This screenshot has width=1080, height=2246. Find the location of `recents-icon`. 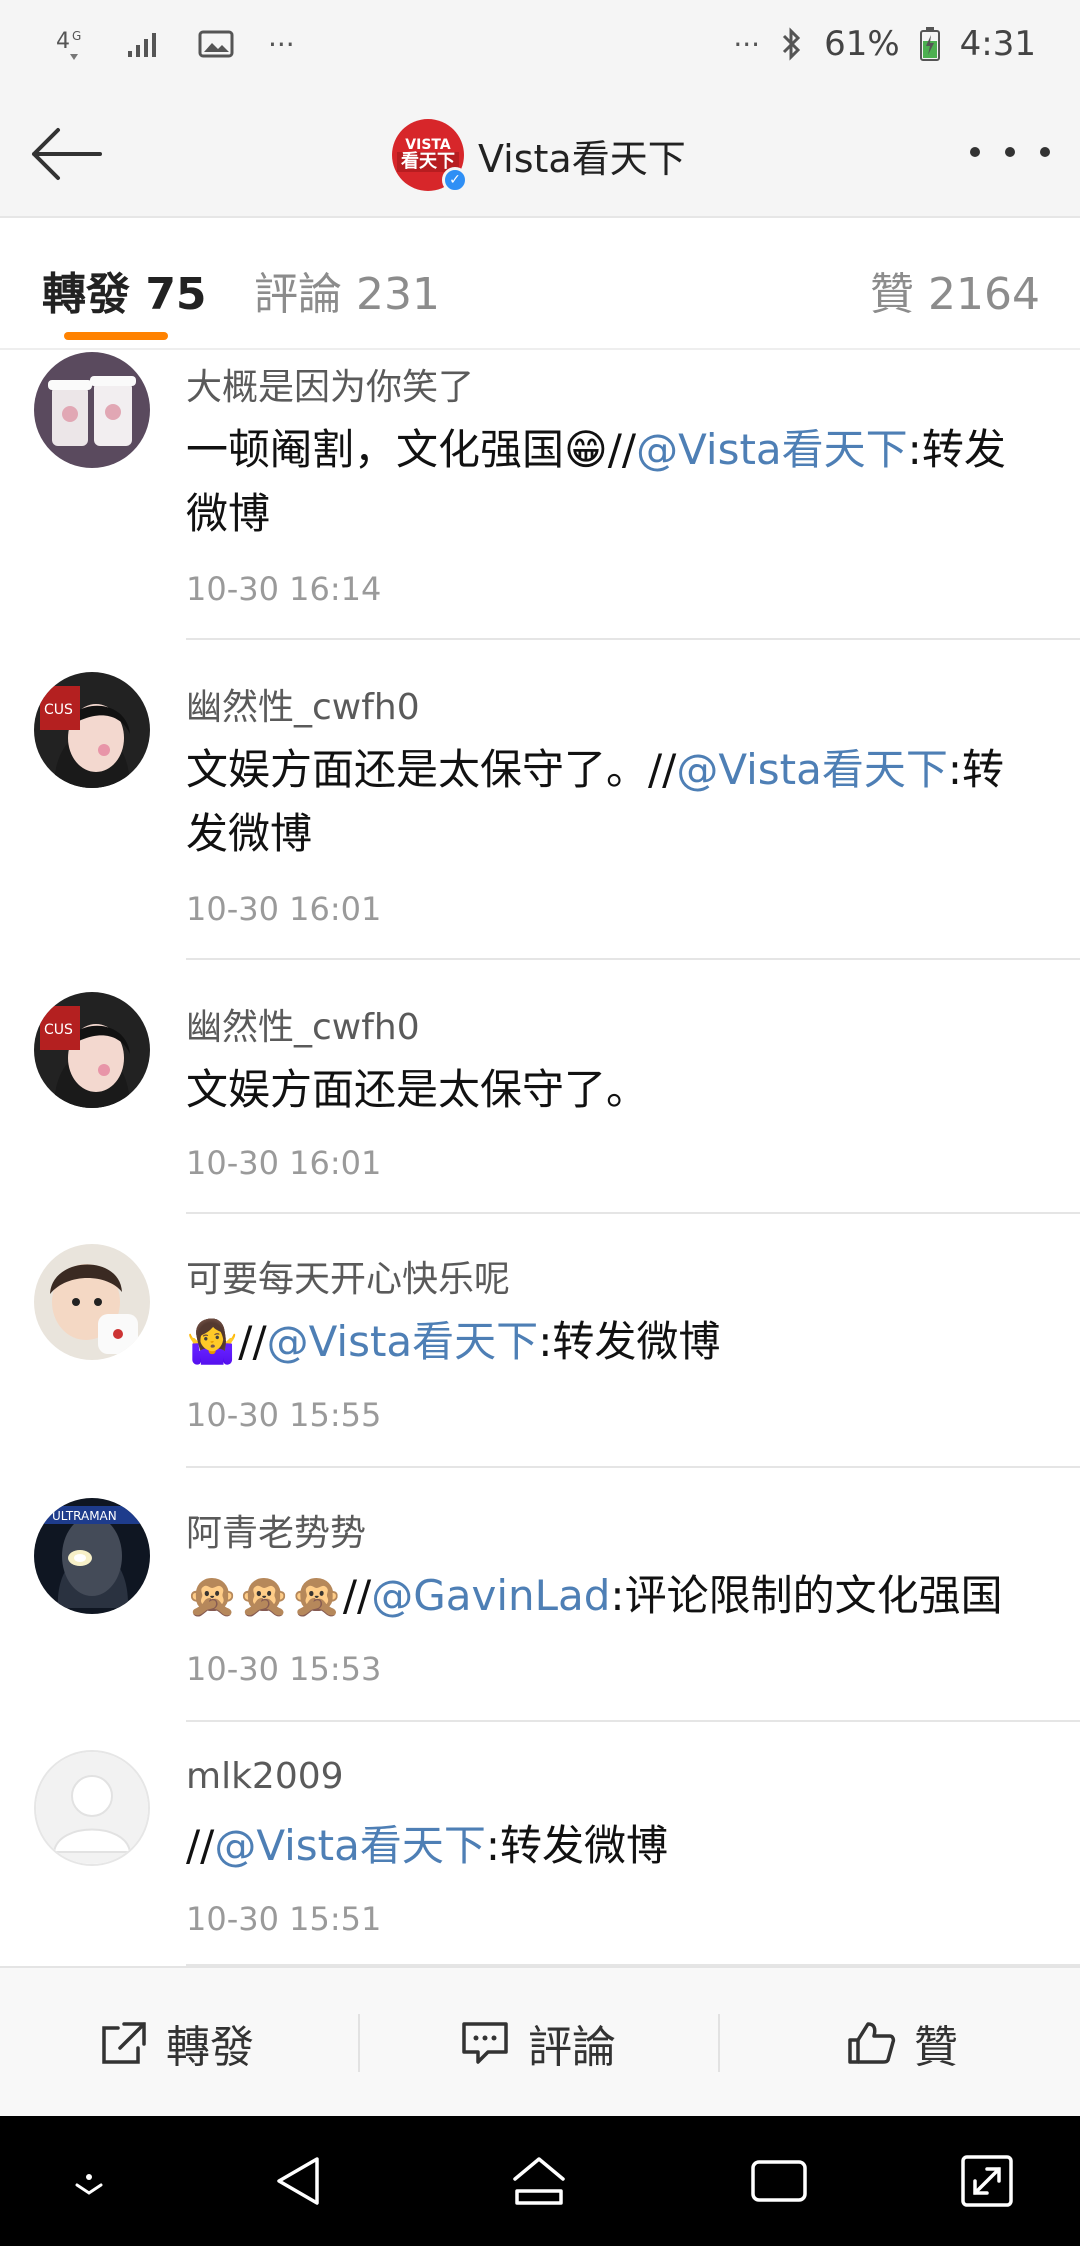

recents-icon is located at coordinates (779, 2181).